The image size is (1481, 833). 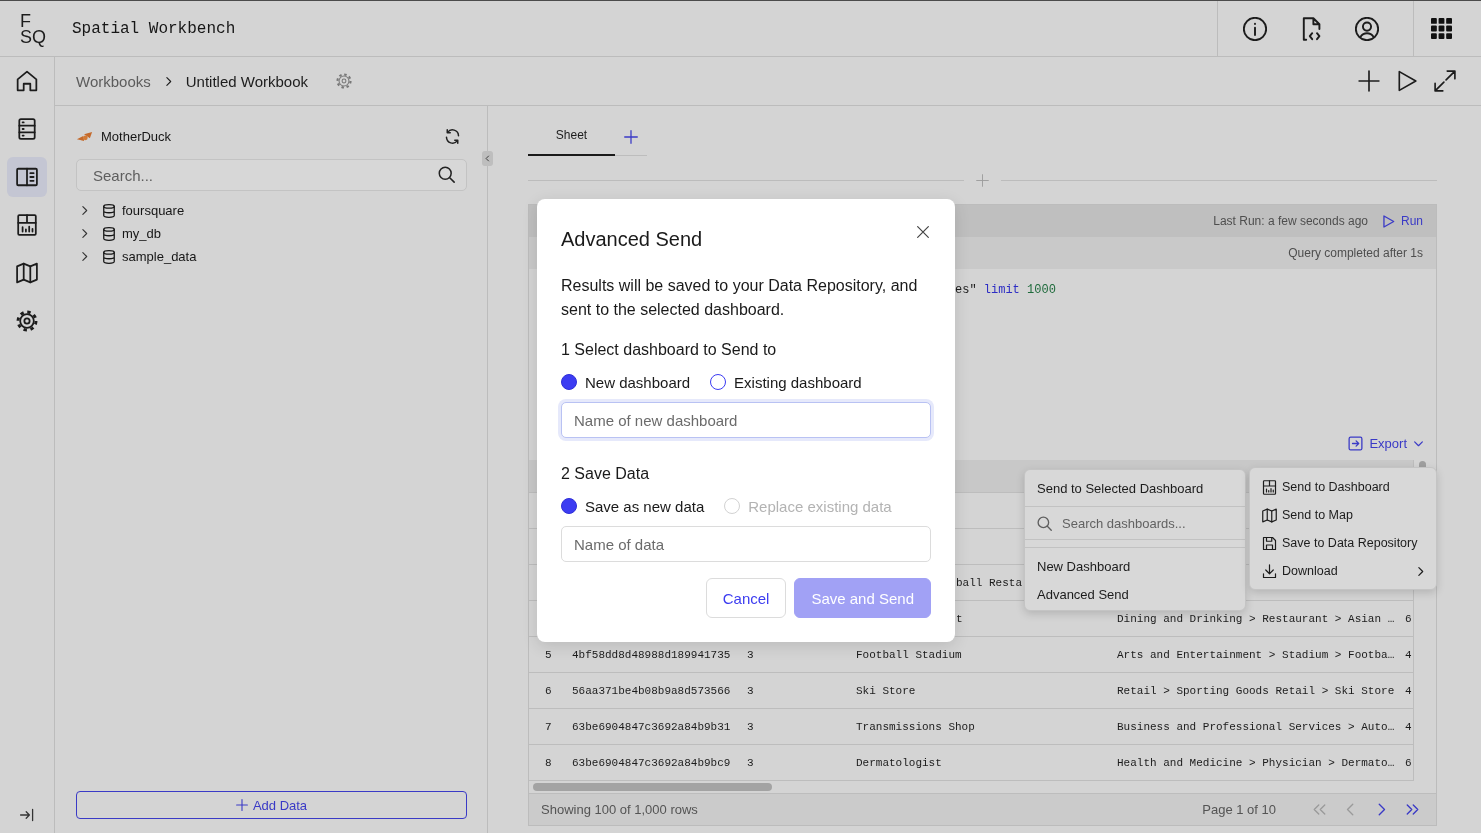 I want to click on dialog-title: Advanced Send, so click(x=632, y=239).